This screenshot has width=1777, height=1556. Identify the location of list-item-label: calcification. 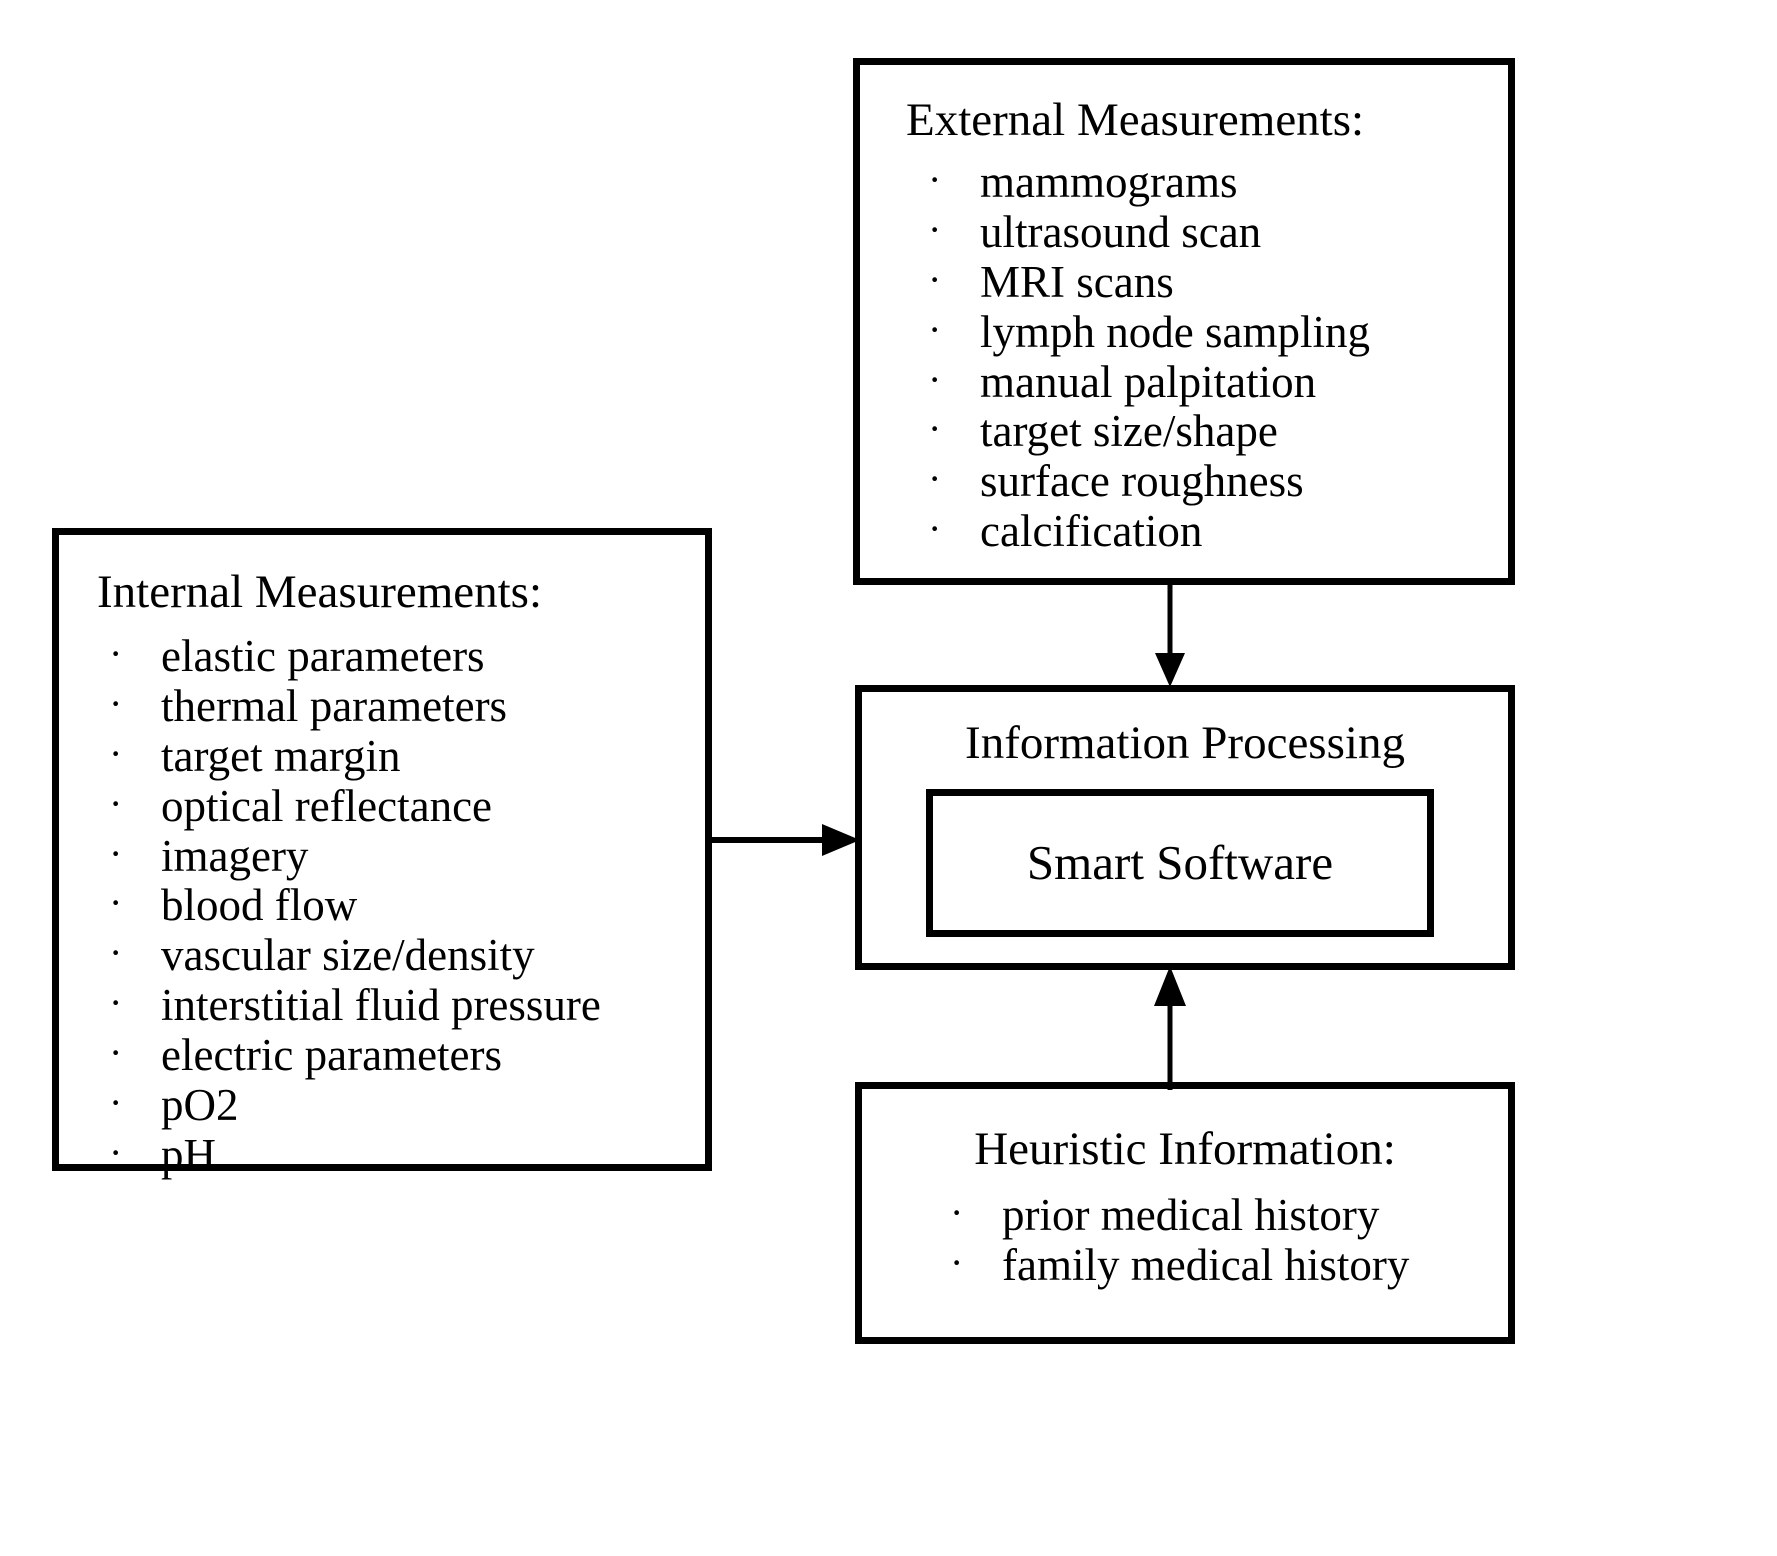
(1091, 531).